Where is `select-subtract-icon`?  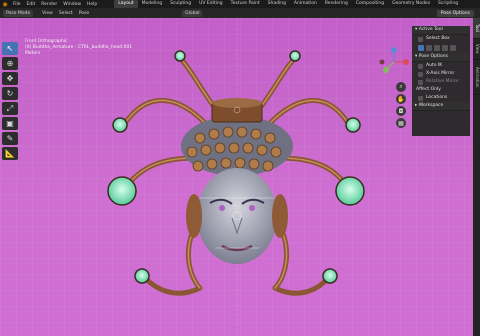
select-subtract-icon is located at coordinates (437, 48).